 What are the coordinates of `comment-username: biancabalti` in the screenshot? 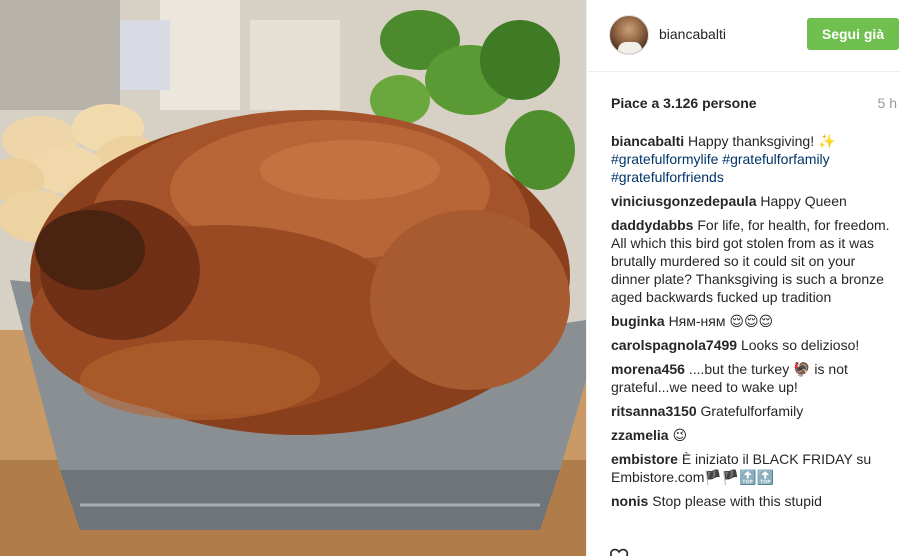 It's located at (647, 141).